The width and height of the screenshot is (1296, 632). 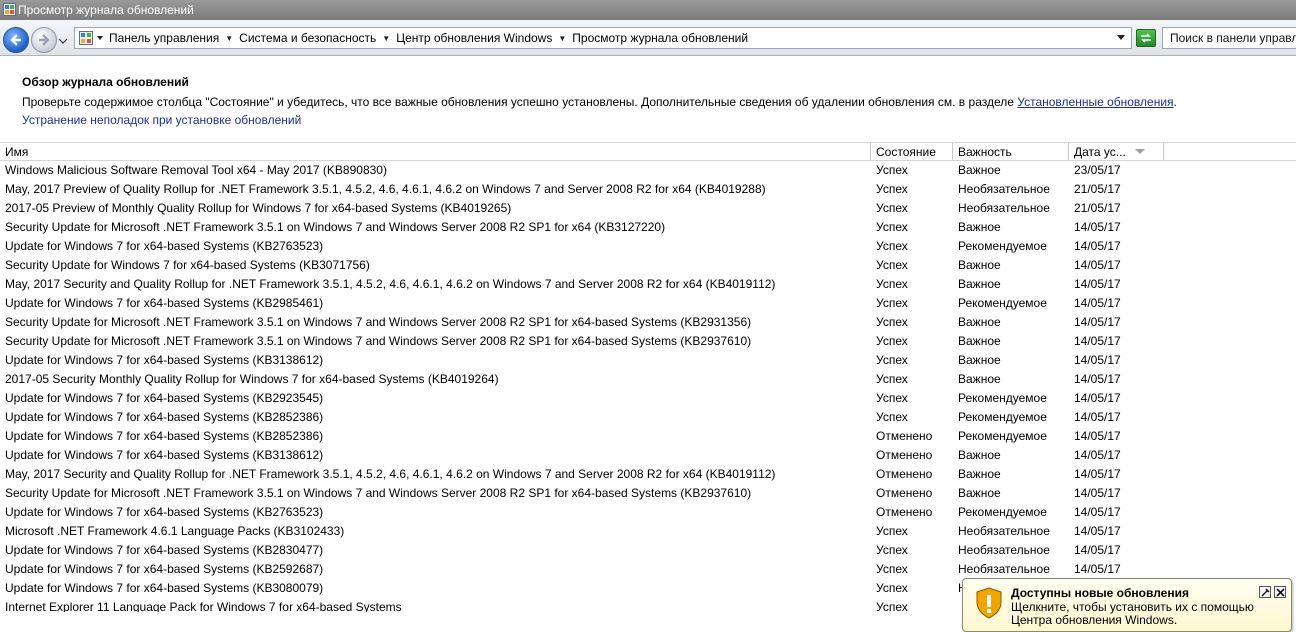 What do you see at coordinates (1100, 593) in the screenshot?
I see `notification-title: Доступны новые обновления` at bounding box center [1100, 593].